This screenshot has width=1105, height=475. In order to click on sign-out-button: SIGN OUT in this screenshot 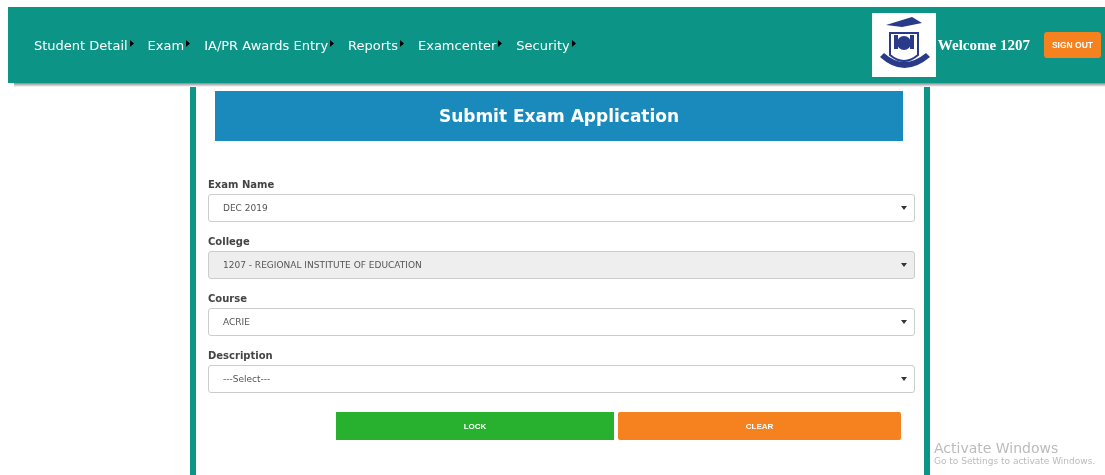, I will do `click(1072, 45)`.